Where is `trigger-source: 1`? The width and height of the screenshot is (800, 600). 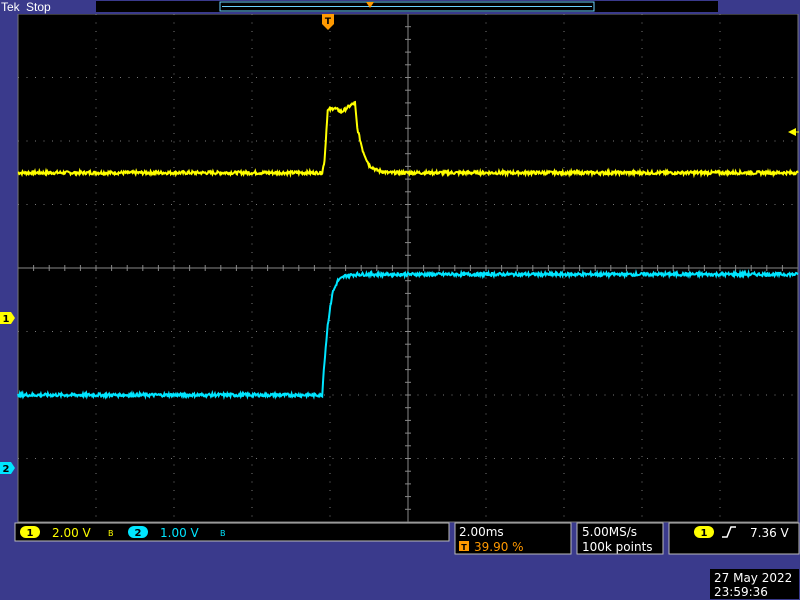
trigger-source: 1 is located at coordinates (704, 533).